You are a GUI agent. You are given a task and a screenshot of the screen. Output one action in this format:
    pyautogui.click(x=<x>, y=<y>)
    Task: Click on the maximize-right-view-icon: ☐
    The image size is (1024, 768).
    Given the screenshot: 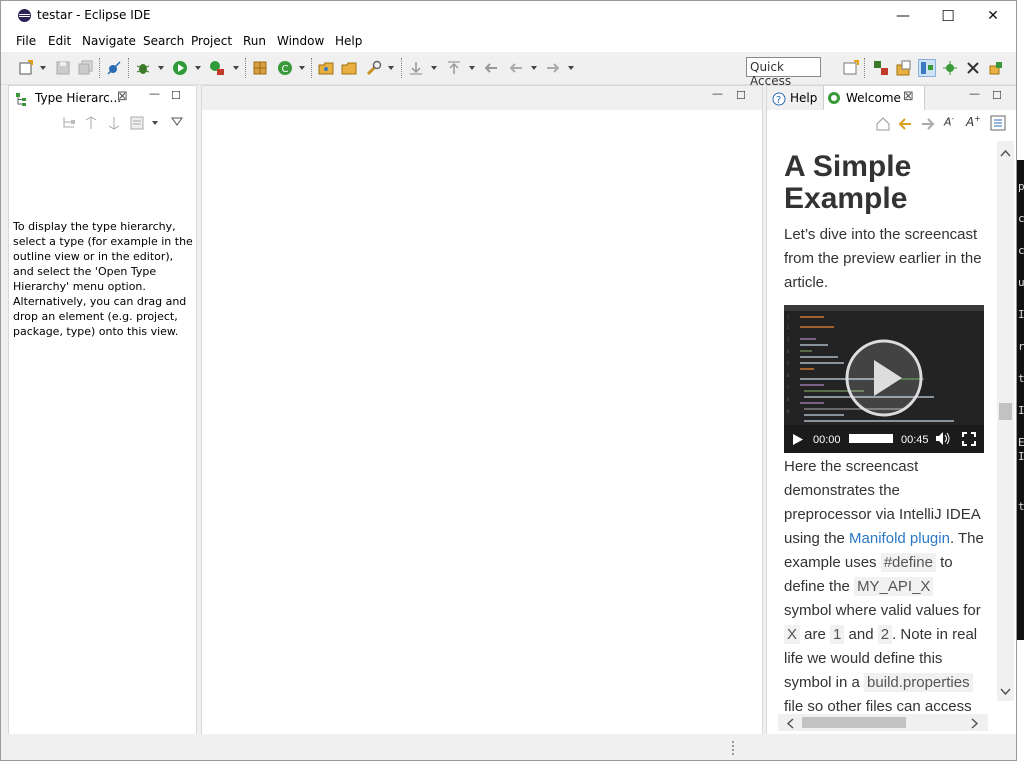 What is the action you would take?
    pyautogui.click(x=997, y=95)
    